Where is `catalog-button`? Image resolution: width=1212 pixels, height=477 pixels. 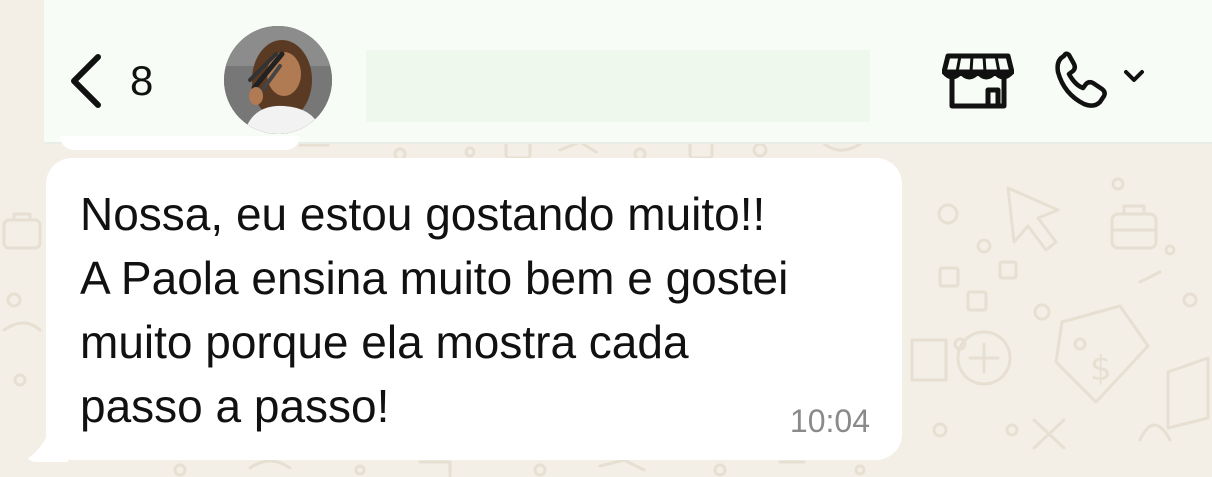
catalog-button is located at coordinates (978, 80).